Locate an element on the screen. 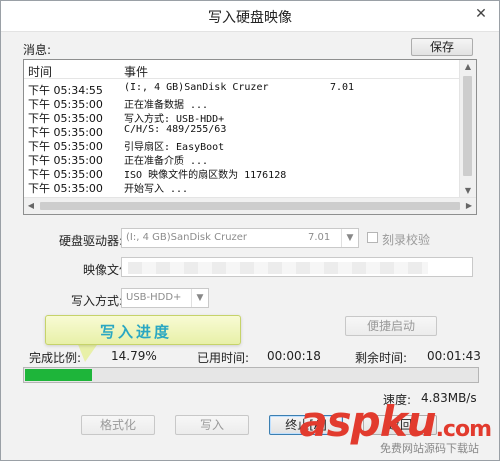 The height and width of the screenshot is (461, 500). quick-boot-button: 便捷启动 is located at coordinates (391, 326).